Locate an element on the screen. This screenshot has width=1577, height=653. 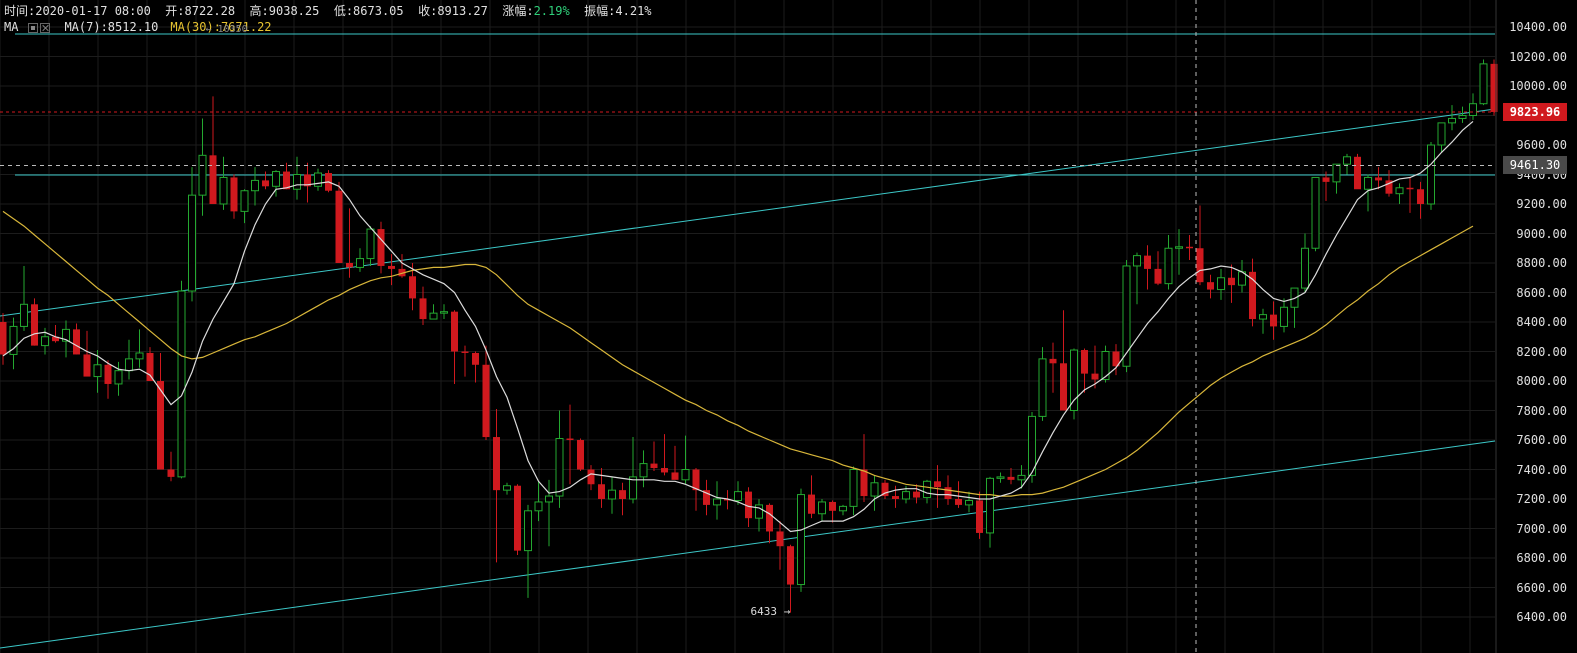
price-tick-label: 7600.00 is located at coordinates (1541, 440).